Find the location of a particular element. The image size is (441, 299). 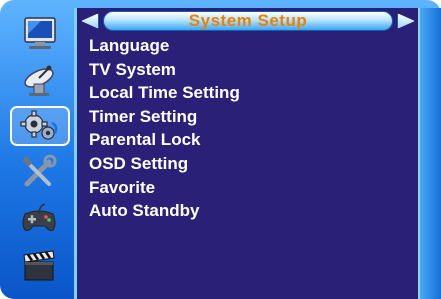

menu-item-osd-setting: OSD Setting is located at coordinates (164, 164).